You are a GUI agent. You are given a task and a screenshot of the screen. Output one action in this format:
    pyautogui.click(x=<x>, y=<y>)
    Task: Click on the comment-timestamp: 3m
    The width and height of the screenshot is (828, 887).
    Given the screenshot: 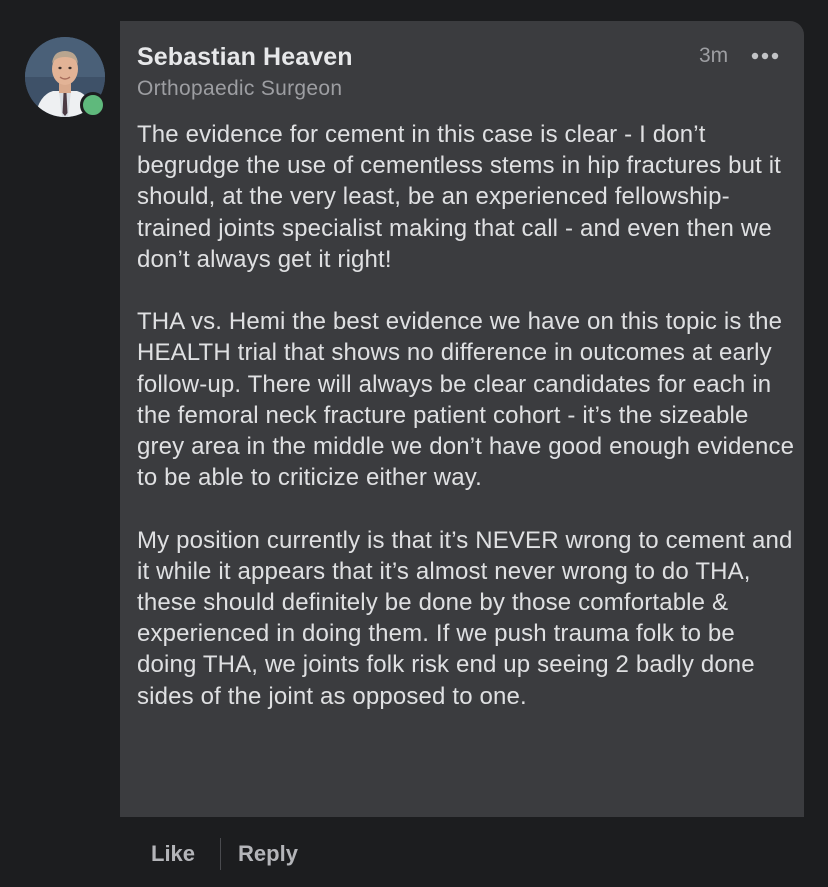 What is the action you would take?
    pyautogui.click(x=714, y=55)
    